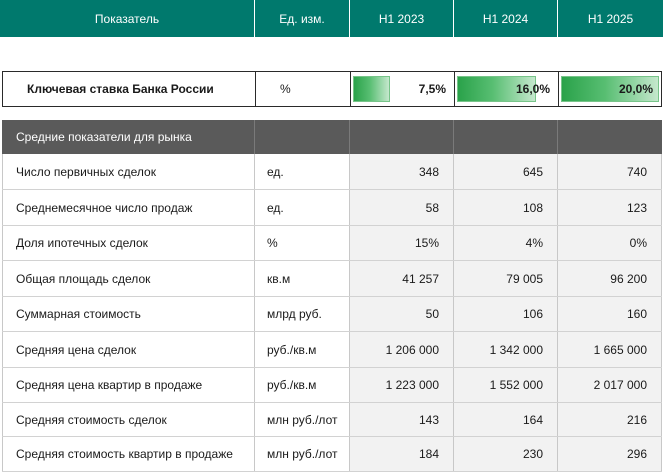 The image size is (663, 473). Describe the element at coordinates (104, 137) in the screenshot. I see `section-title: Средние показатели для рынка` at that location.